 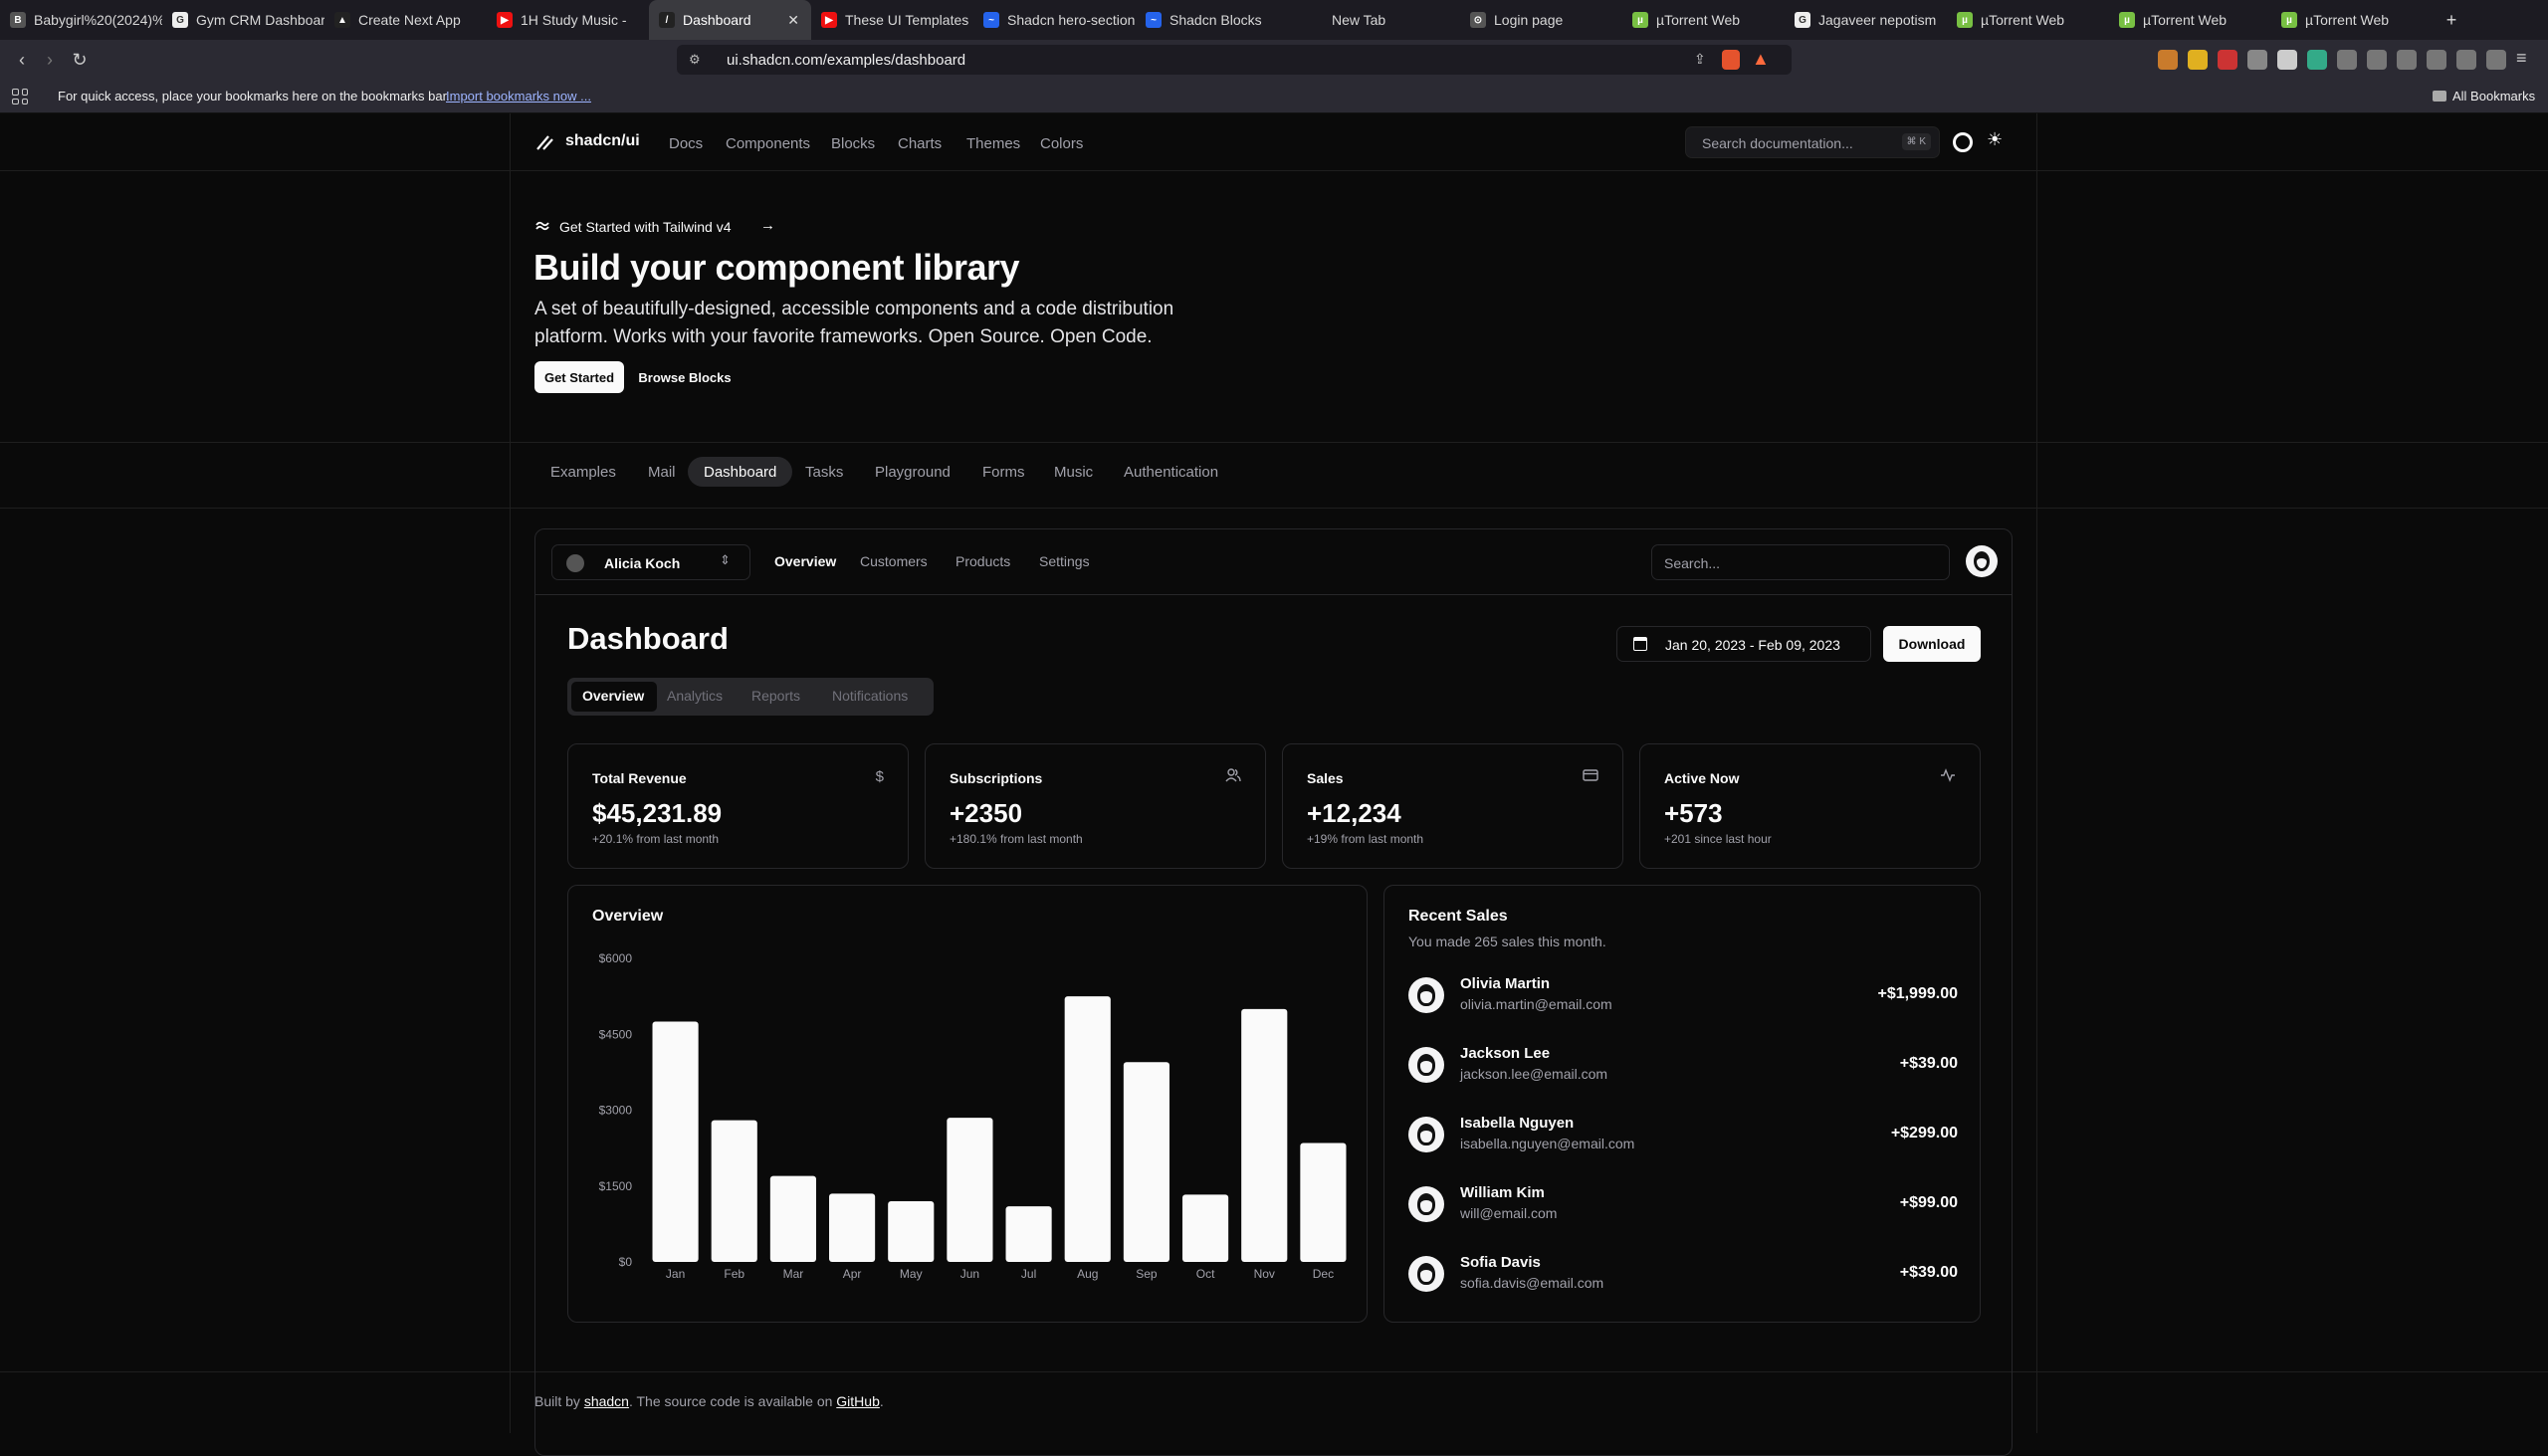 What do you see at coordinates (1171, 472) in the screenshot?
I see `example-tab-authentication: Authentication` at bounding box center [1171, 472].